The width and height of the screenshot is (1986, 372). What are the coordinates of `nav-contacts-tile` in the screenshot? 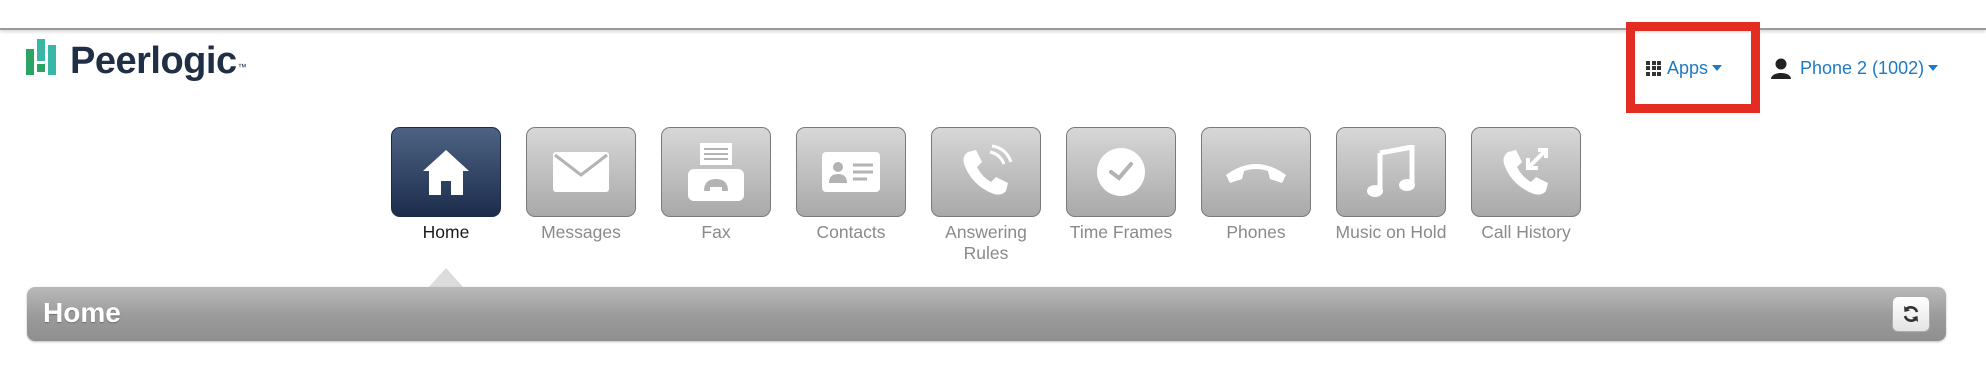 It's located at (851, 172).